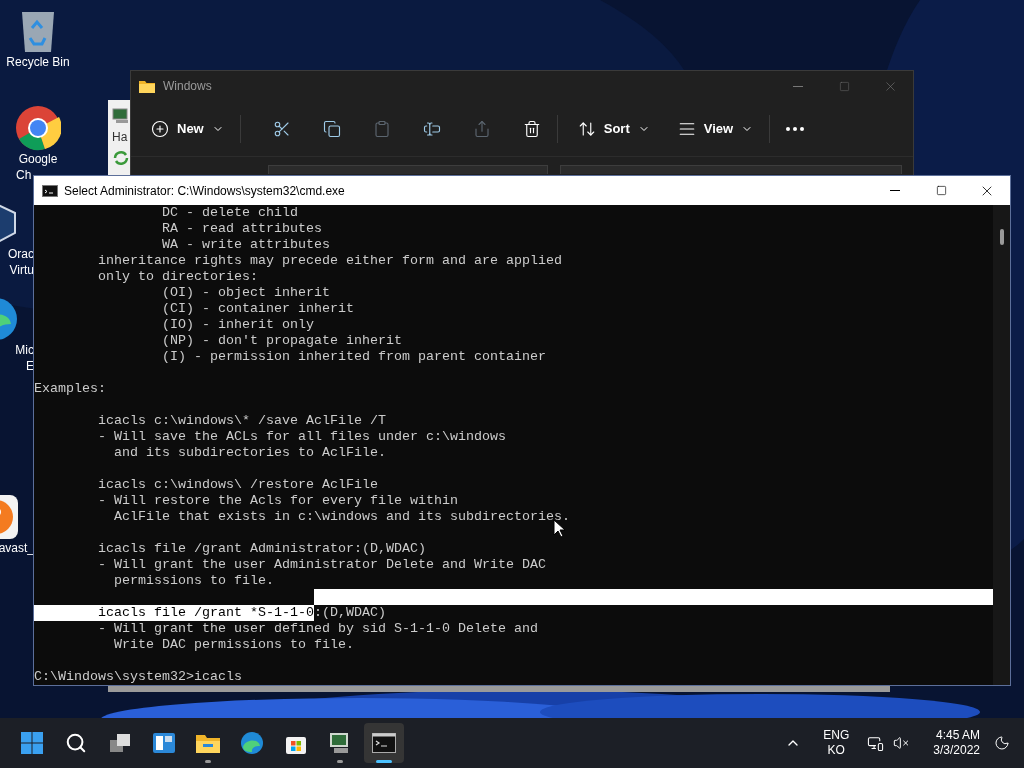 The image size is (1024, 768). Describe the element at coordinates (17, 548) in the screenshot. I see `desktop-icon-label: avast_` at that location.